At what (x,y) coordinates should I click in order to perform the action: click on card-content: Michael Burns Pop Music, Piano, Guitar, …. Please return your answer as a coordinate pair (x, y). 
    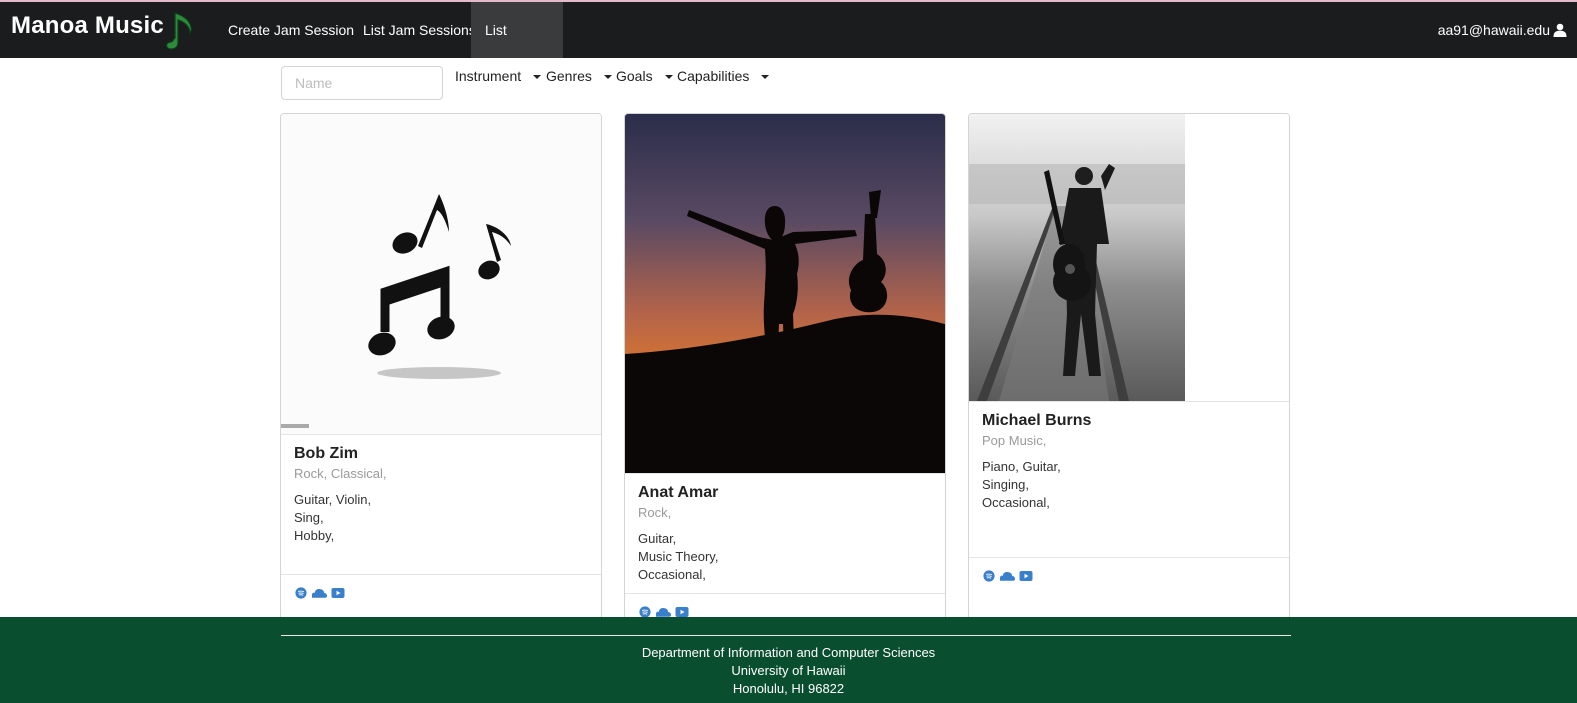
    Looking at the image, I should click on (1129, 456).